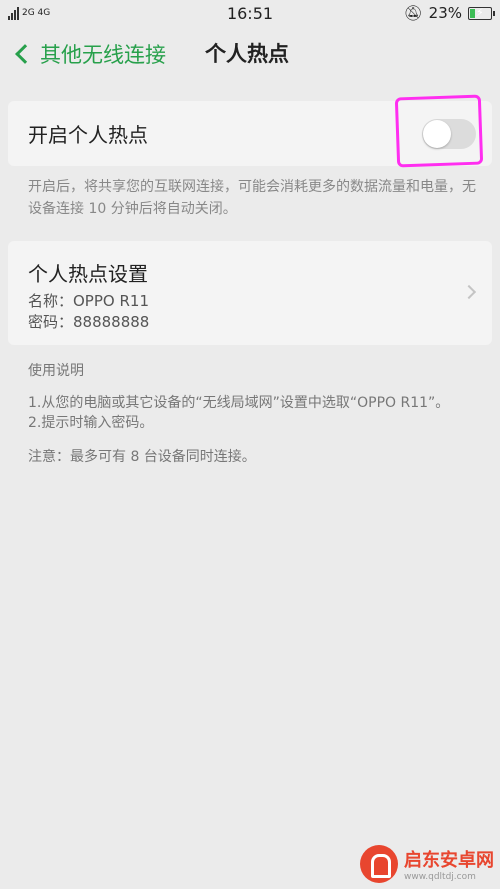  What do you see at coordinates (250, 293) in the screenshot?
I see `hotspot-settings-row: 个人热点设置 名称：OPPO R11 密码：88888888` at bounding box center [250, 293].